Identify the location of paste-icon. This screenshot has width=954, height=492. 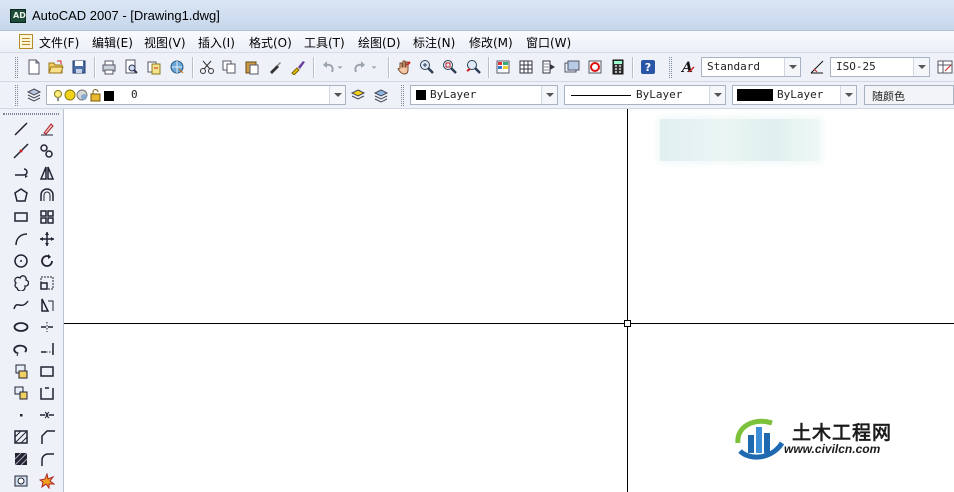
(252, 67).